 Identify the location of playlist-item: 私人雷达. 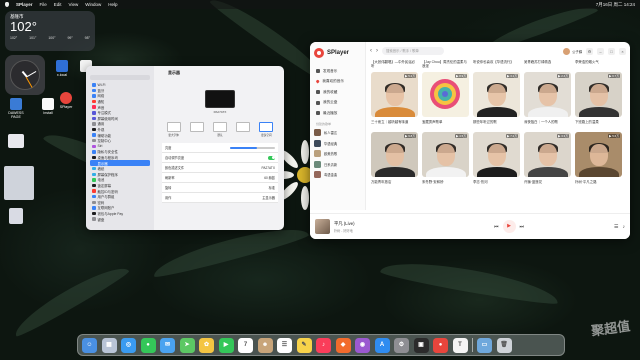
(337, 133).